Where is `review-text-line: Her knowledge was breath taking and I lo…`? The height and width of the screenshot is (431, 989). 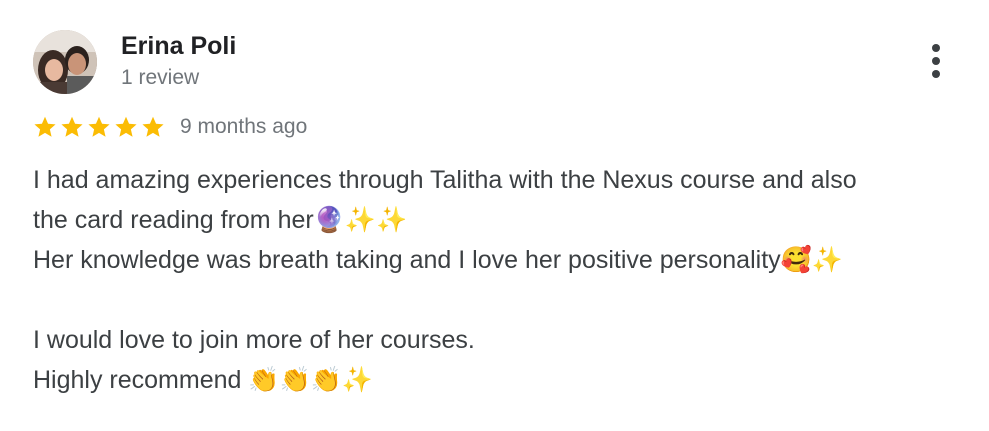
review-text-line: Her knowledge was breath taking and I lo… is located at coordinates (438, 260).